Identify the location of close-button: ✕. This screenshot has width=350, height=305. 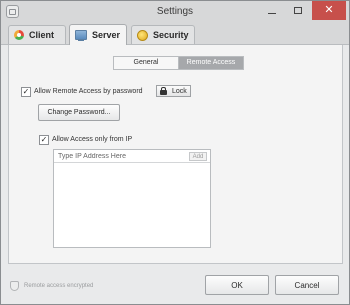
(329, 10).